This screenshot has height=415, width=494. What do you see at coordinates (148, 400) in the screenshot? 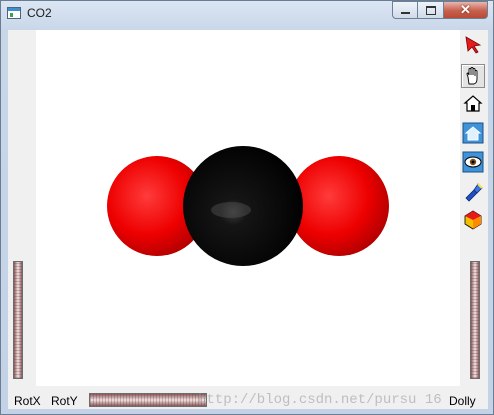
I see `roty-wheel` at bounding box center [148, 400].